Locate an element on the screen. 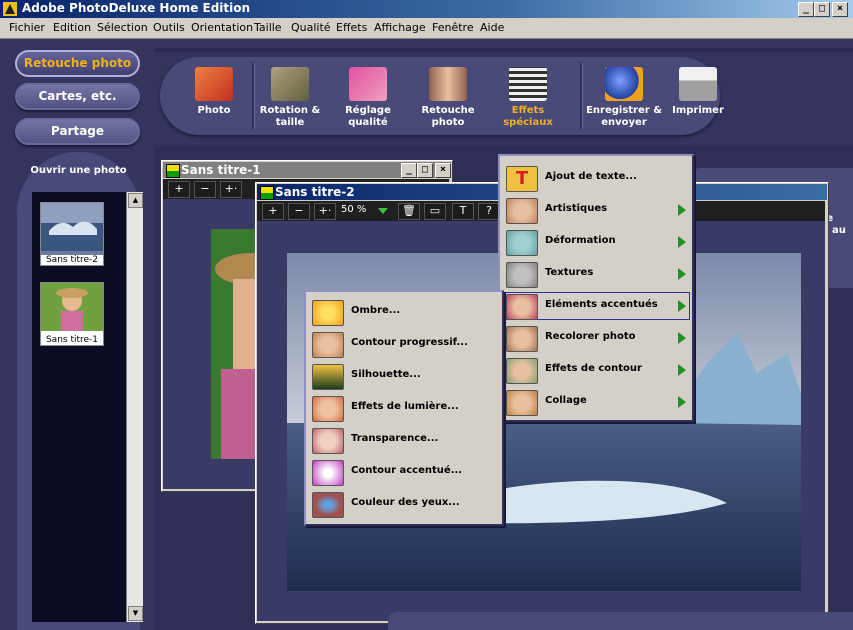  doc1-maximize-button: □ is located at coordinates (425, 170).